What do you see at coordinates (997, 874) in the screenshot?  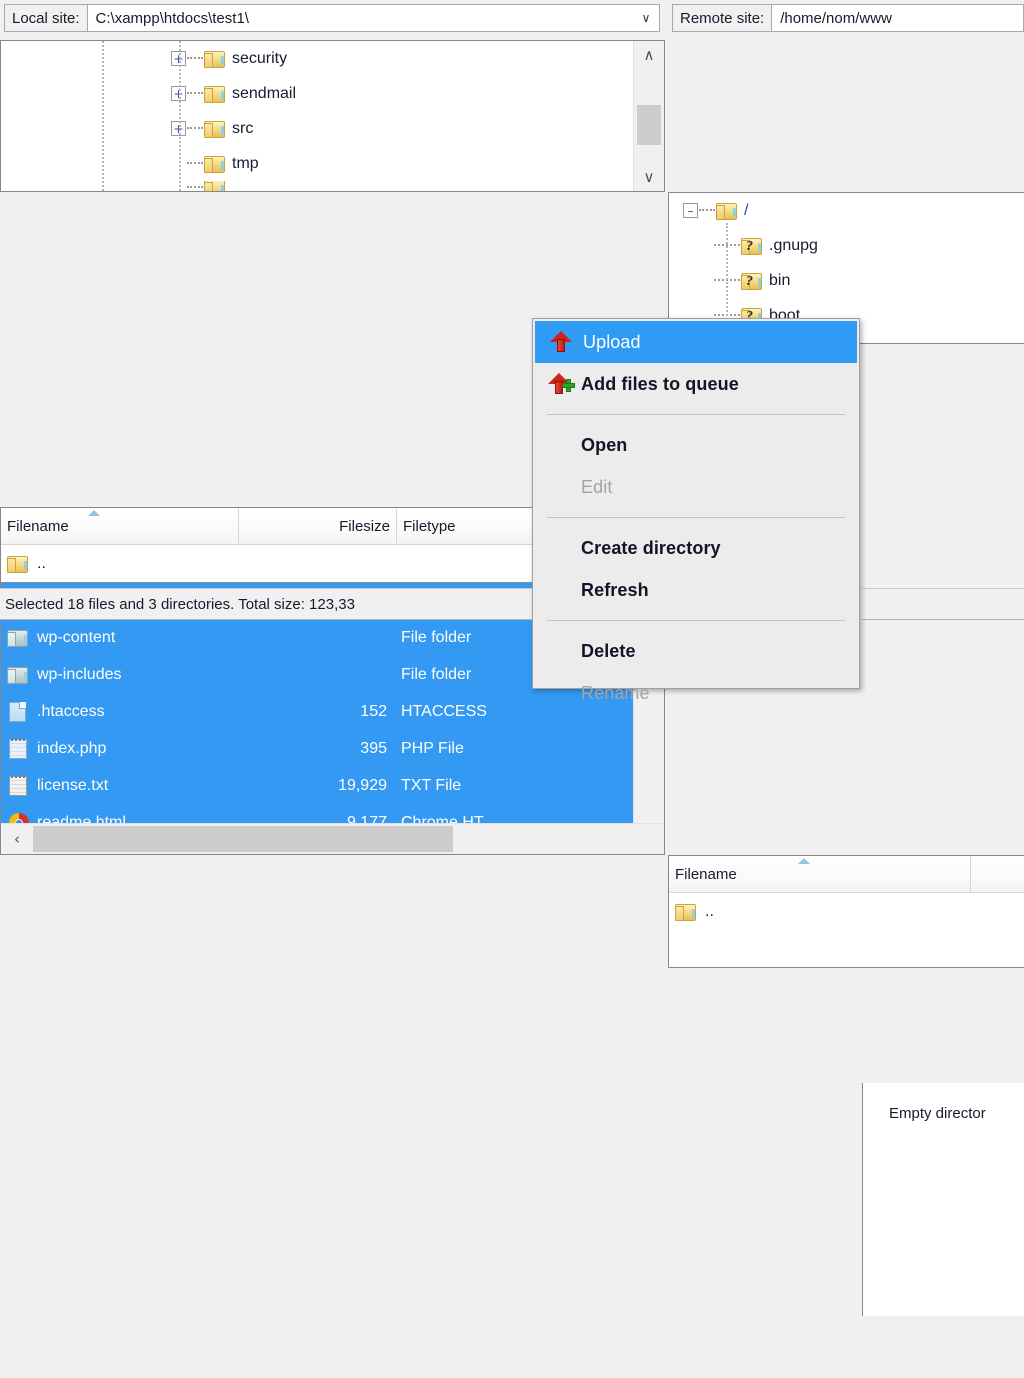 I see `column-header-extra` at bounding box center [997, 874].